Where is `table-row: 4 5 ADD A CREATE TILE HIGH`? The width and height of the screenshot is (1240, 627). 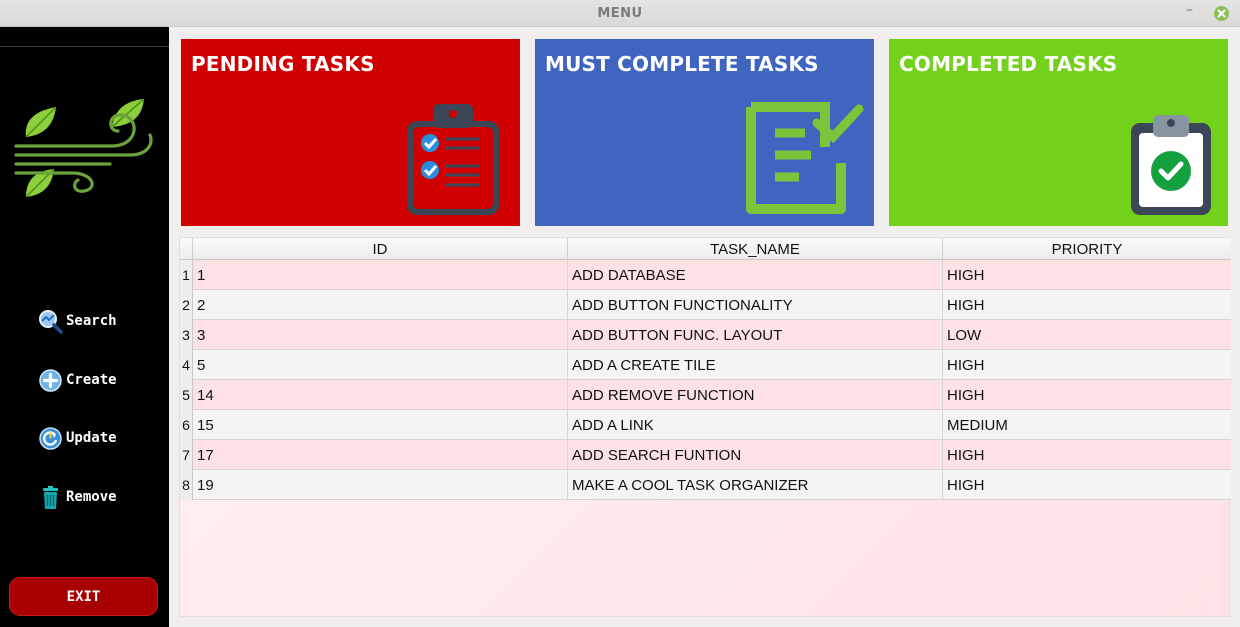 table-row: 4 5 ADD A CREATE TILE HIGH is located at coordinates (705, 365).